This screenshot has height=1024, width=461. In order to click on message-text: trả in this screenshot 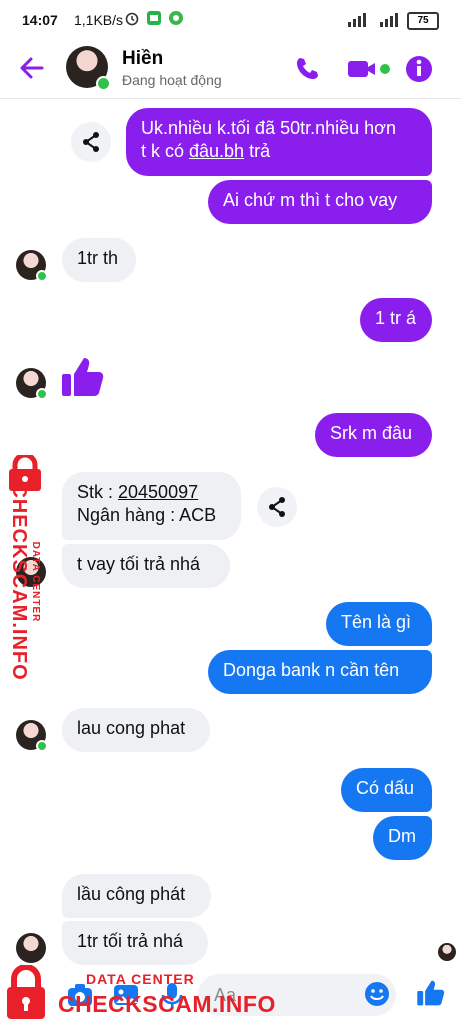, I will do `click(257, 151)`.